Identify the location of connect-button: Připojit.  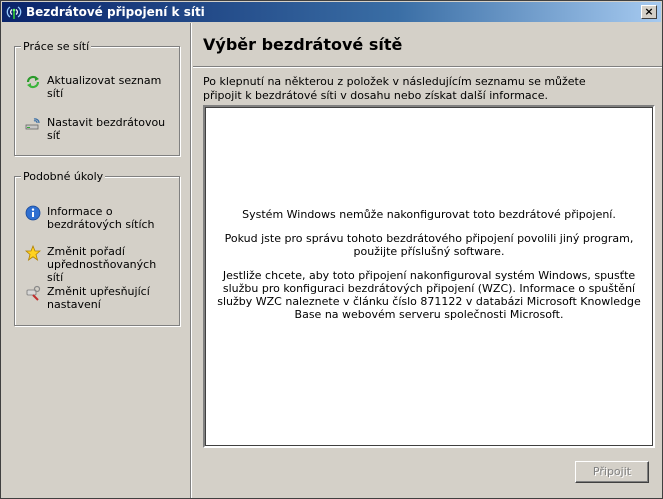
(612, 472).